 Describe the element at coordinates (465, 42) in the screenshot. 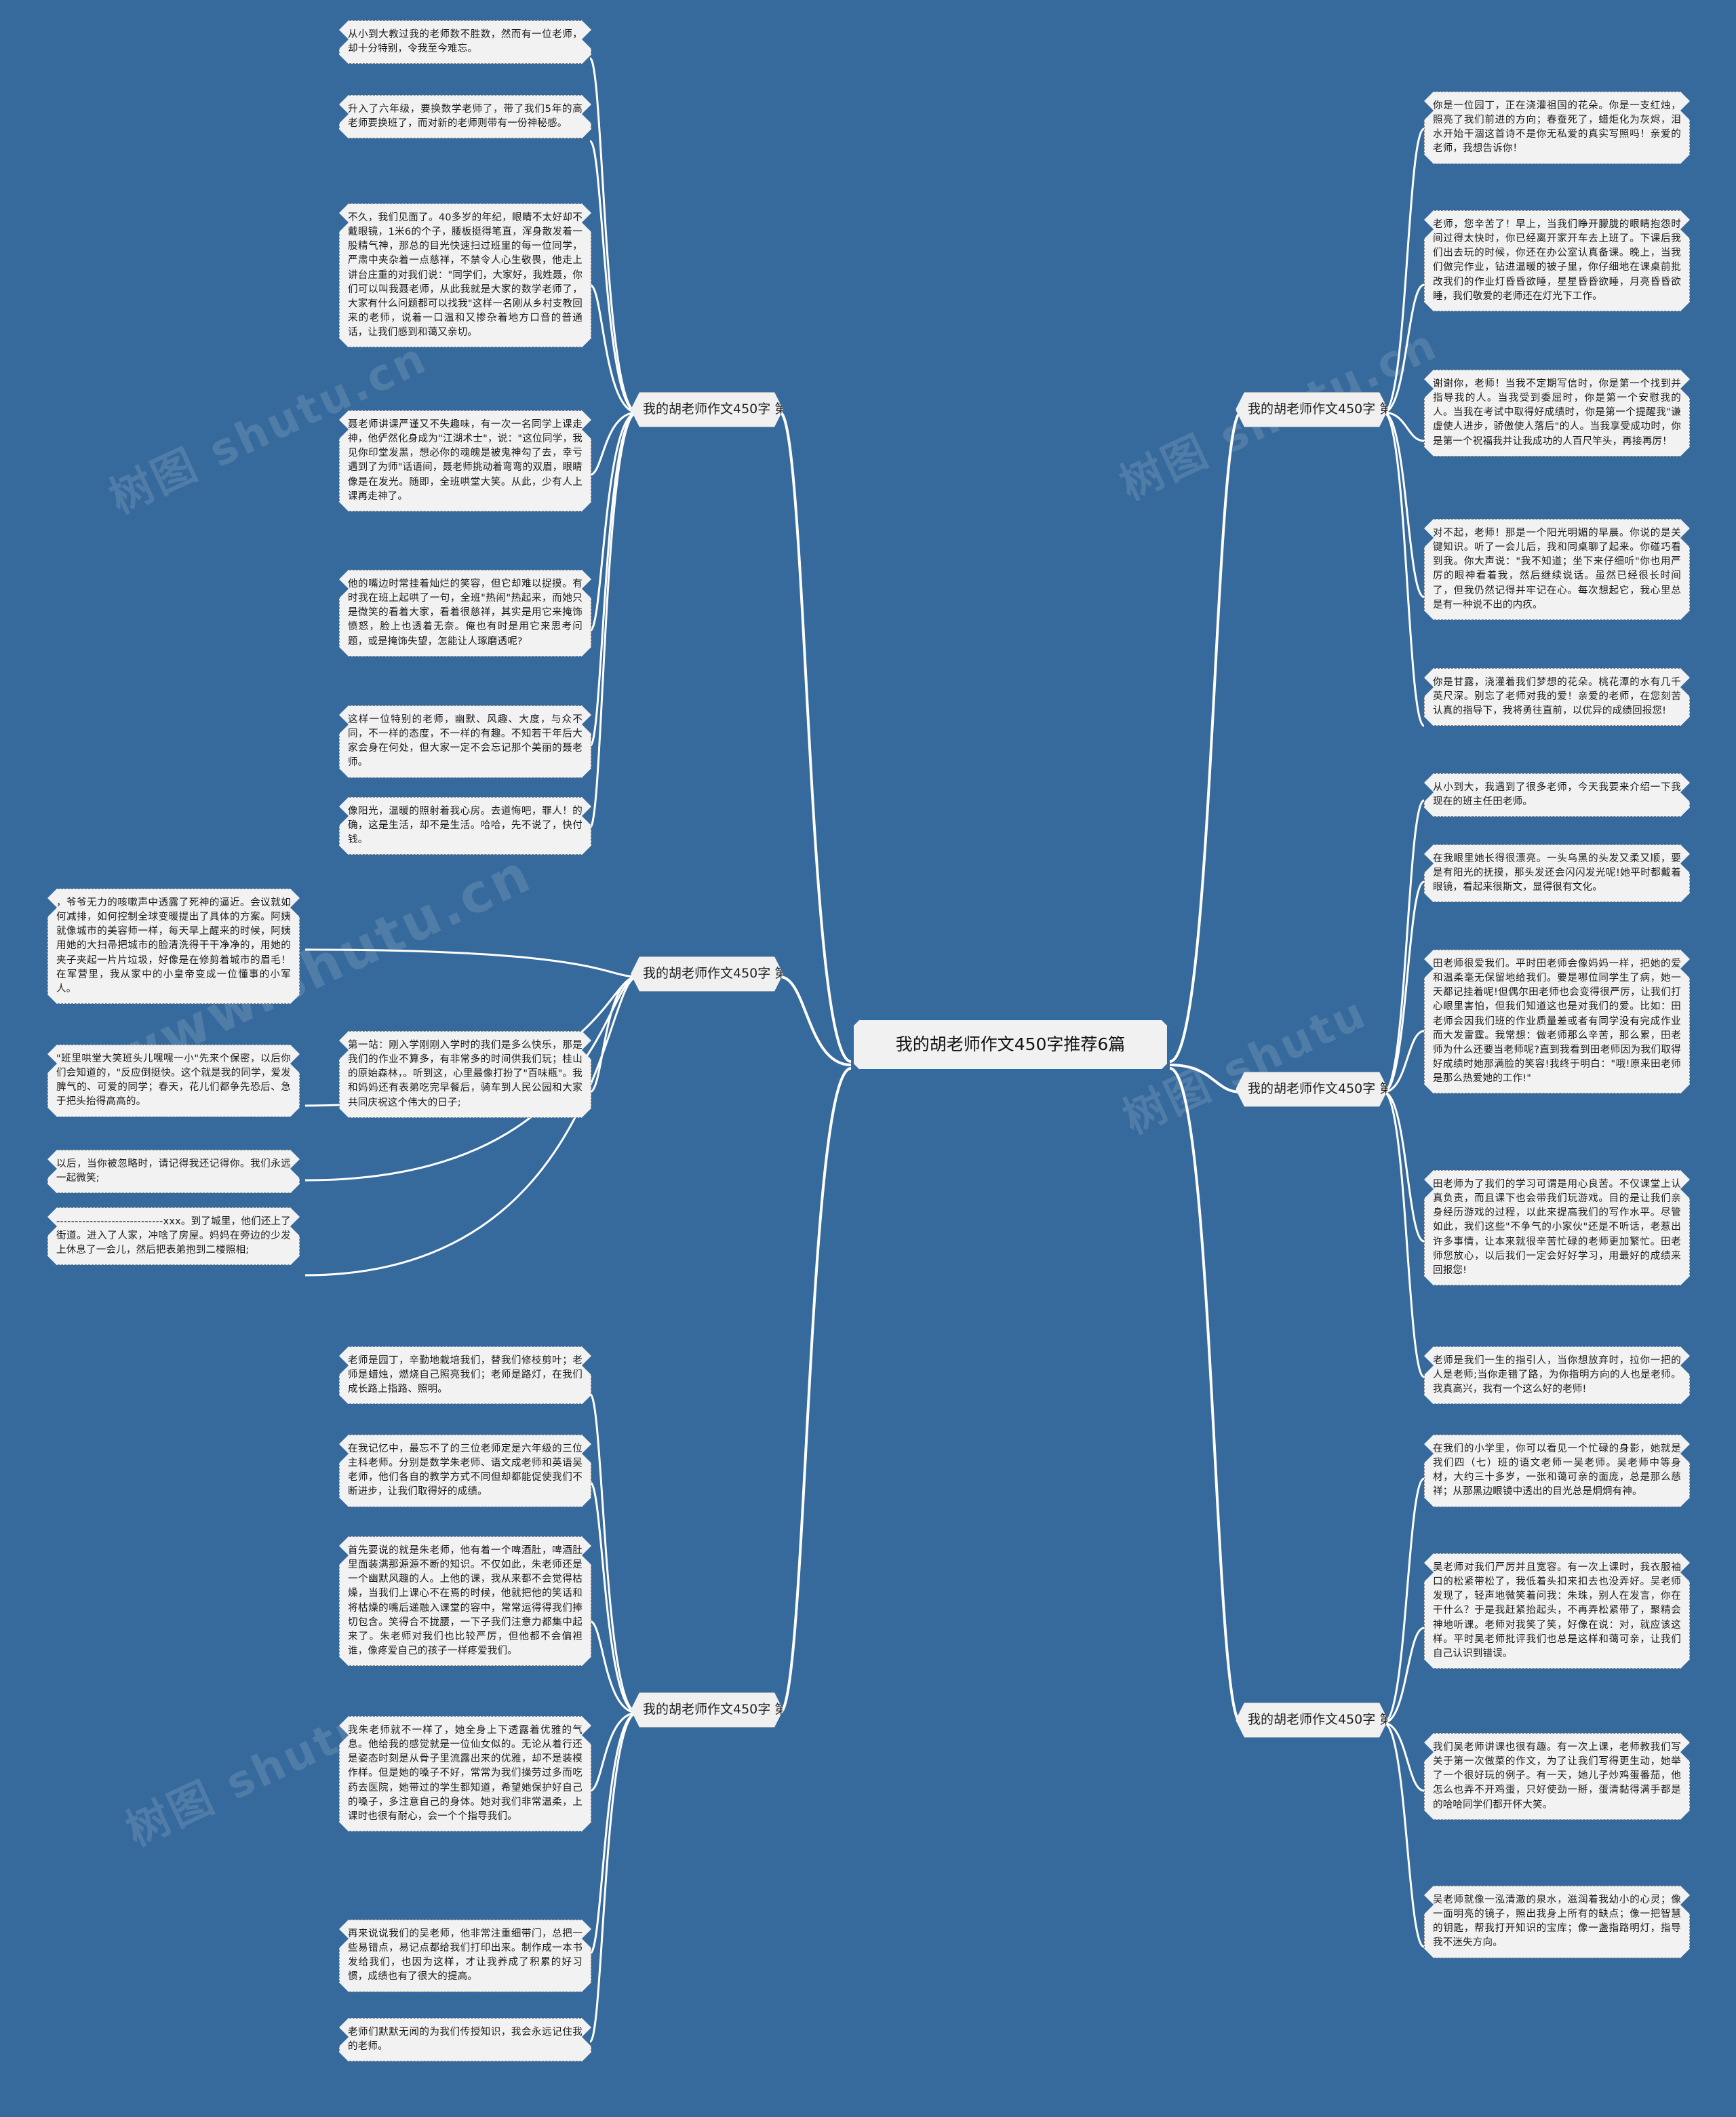

I see `leaf-node: 从小到大教过我的老师数不胜数，然而有一位老师，却十分特别，令我至今难忘。` at that location.